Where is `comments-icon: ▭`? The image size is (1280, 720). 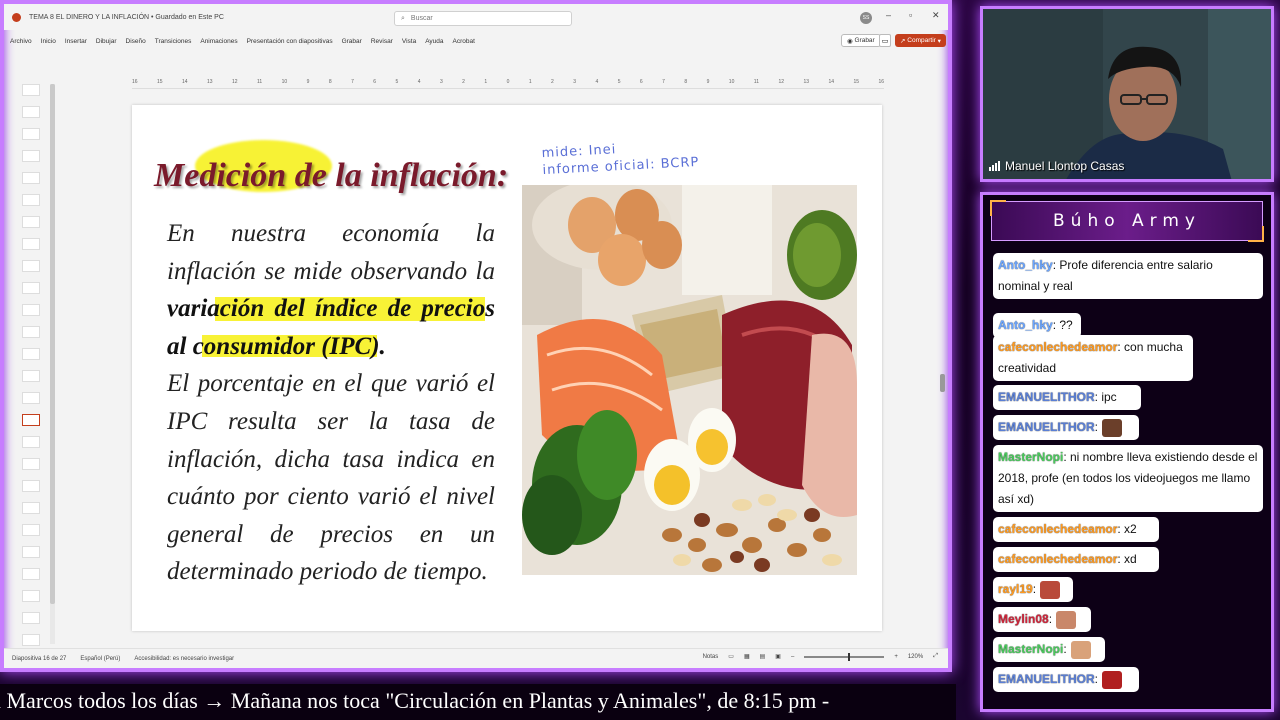
comments-icon: ▭ is located at coordinates (885, 40).